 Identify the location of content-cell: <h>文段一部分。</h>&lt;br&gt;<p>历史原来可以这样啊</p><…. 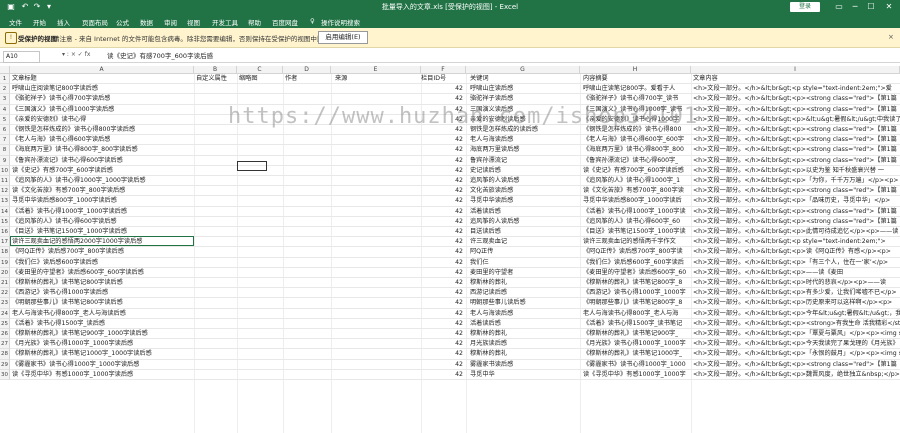
(792, 303).